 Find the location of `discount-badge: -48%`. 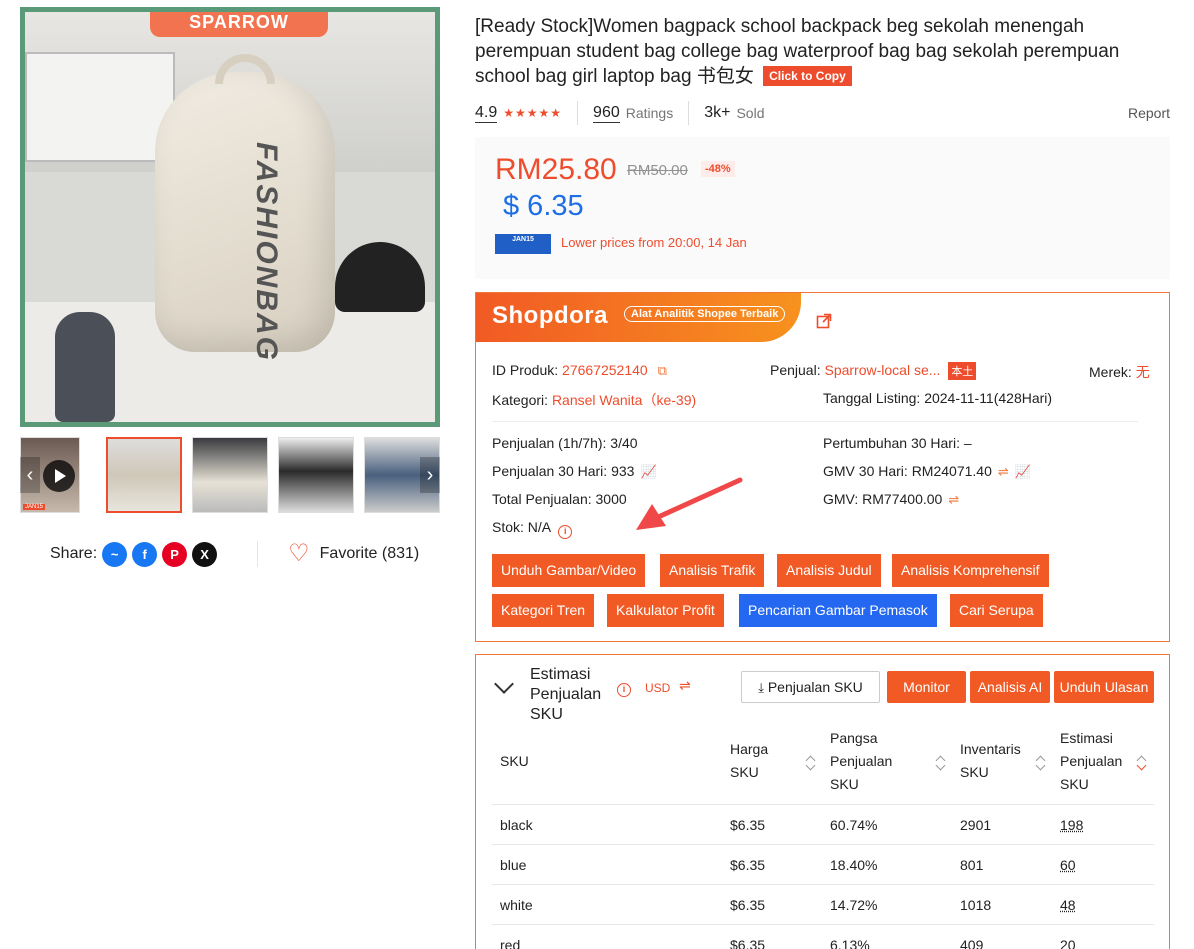

discount-badge: -48% is located at coordinates (718, 169).